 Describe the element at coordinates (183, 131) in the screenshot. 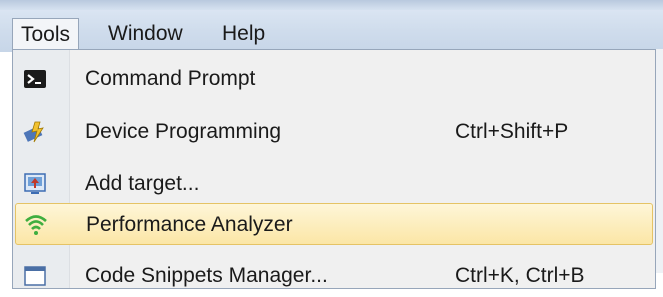

I see `menu-item-label: Device Programming` at that location.